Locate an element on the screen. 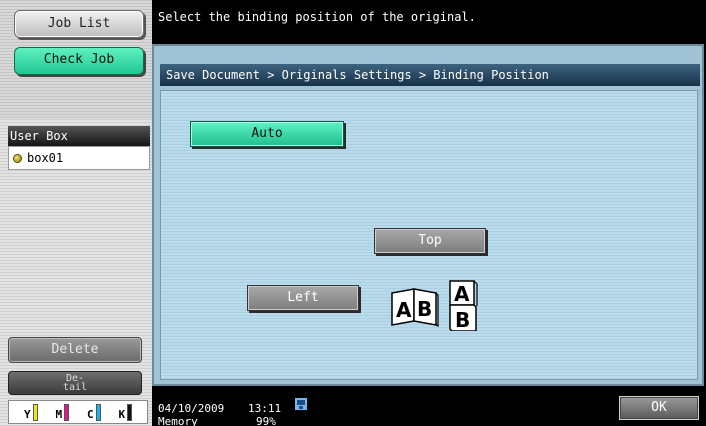  user-box-header: User Box is located at coordinates (79, 136).